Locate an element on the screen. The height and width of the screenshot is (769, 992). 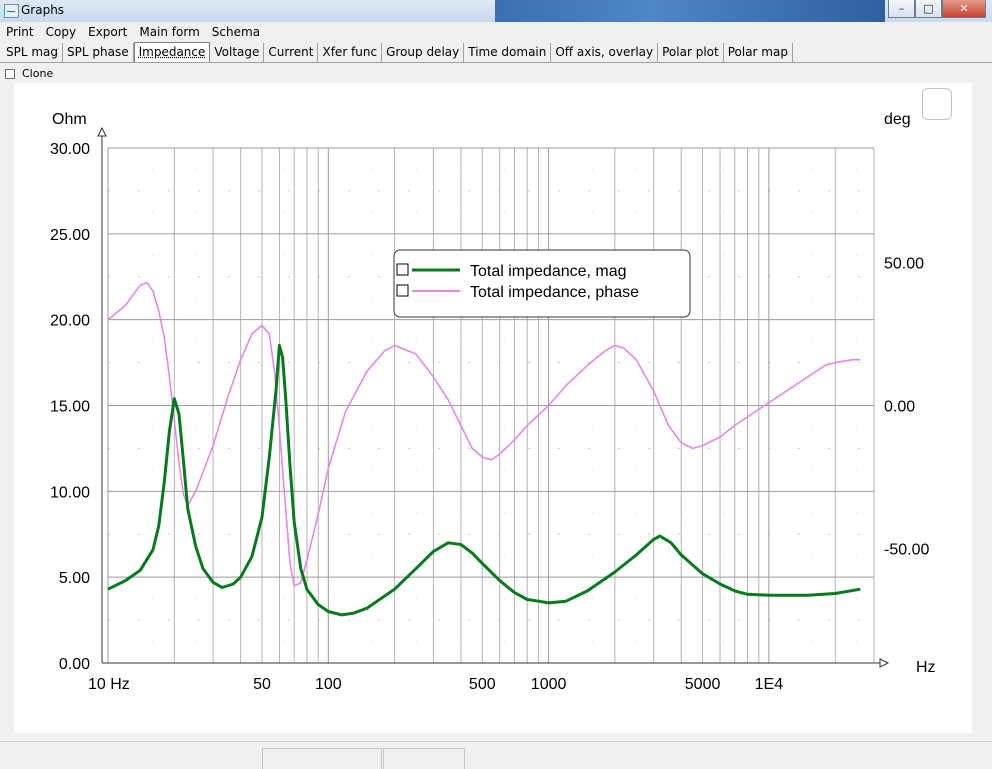
legend-label: Total impedance, mag is located at coordinates (548, 271).